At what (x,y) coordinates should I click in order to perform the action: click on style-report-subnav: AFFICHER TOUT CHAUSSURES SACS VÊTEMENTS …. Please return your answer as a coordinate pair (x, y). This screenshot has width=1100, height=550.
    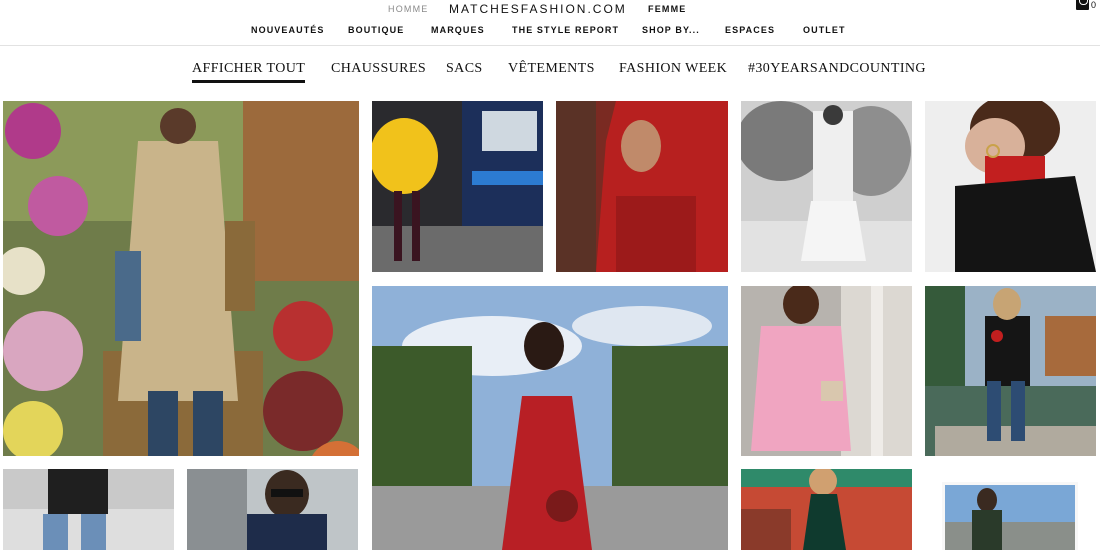
    Looking at the image, I should click on (550, 69).